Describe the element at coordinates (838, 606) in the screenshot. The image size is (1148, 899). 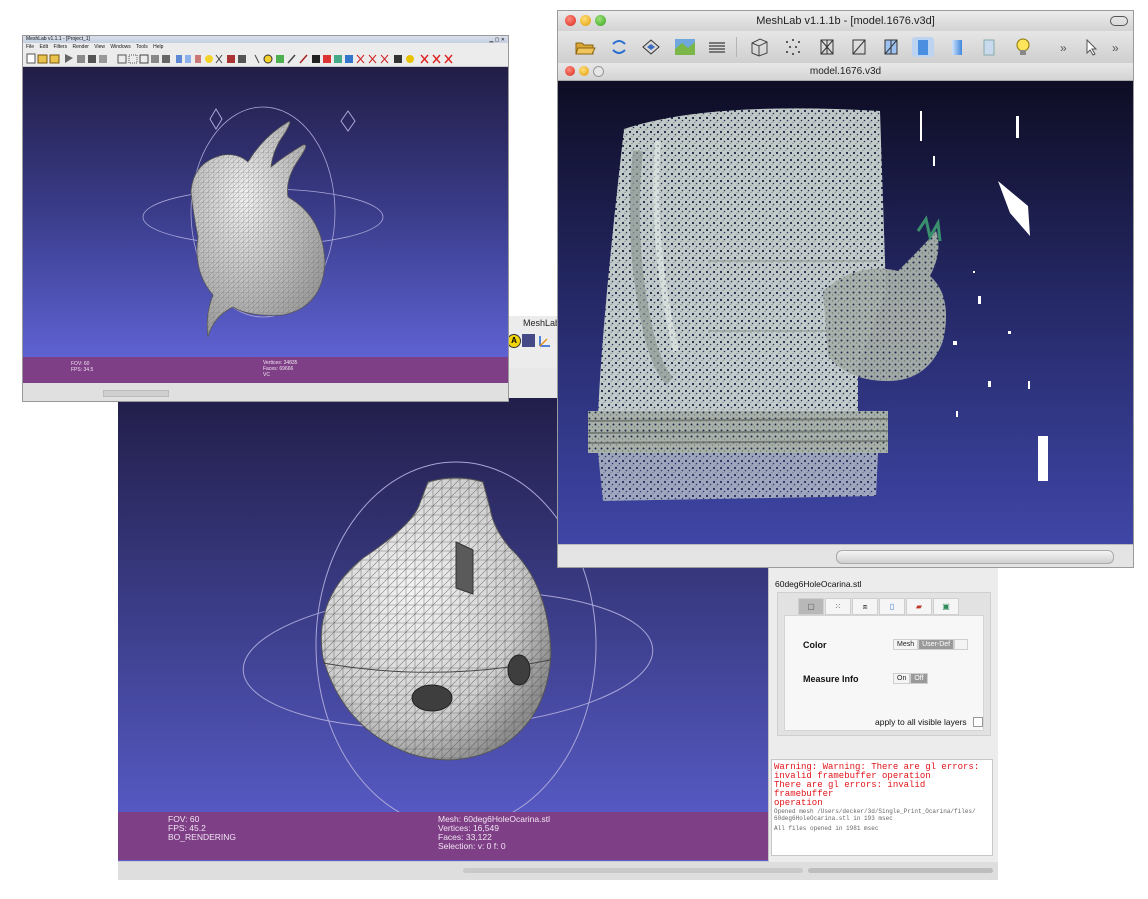
I see `tab-points-icon: ⁙` at that location.